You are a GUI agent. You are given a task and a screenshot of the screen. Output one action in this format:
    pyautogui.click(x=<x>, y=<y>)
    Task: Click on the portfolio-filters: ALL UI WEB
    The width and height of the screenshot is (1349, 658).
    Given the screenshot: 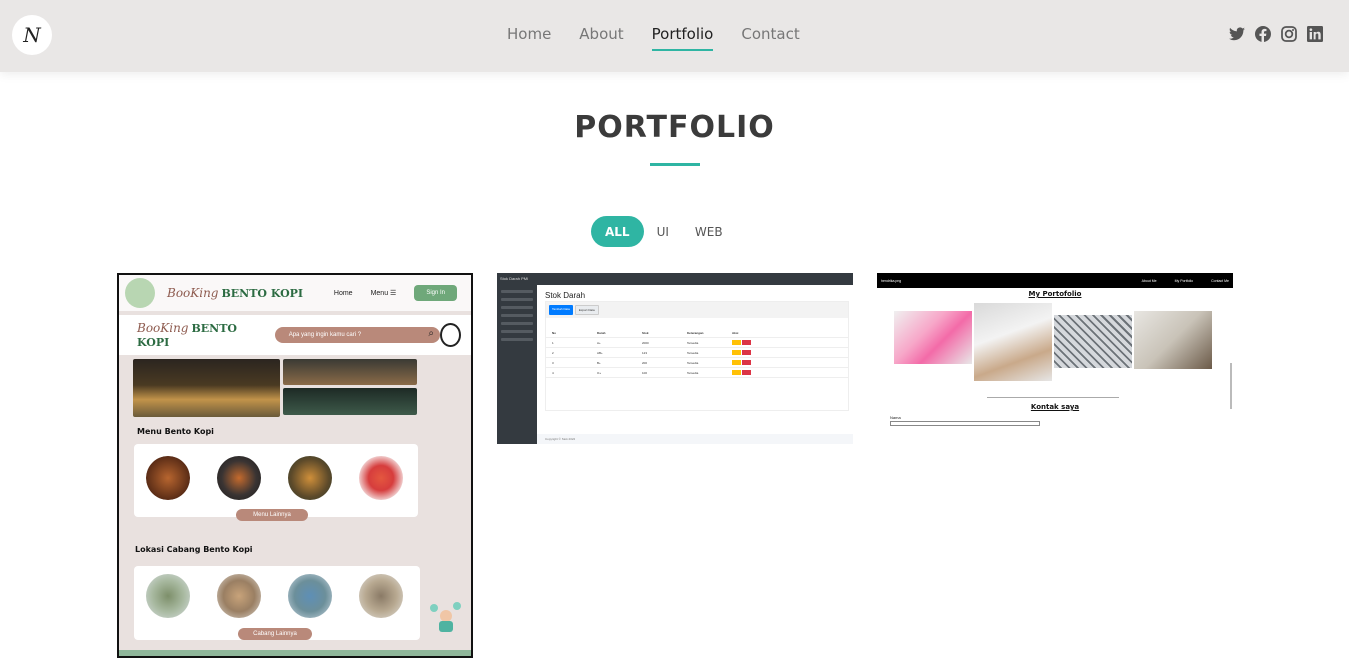 What is the action you would take?
    pyautogui.click(x=663, y=231)
    